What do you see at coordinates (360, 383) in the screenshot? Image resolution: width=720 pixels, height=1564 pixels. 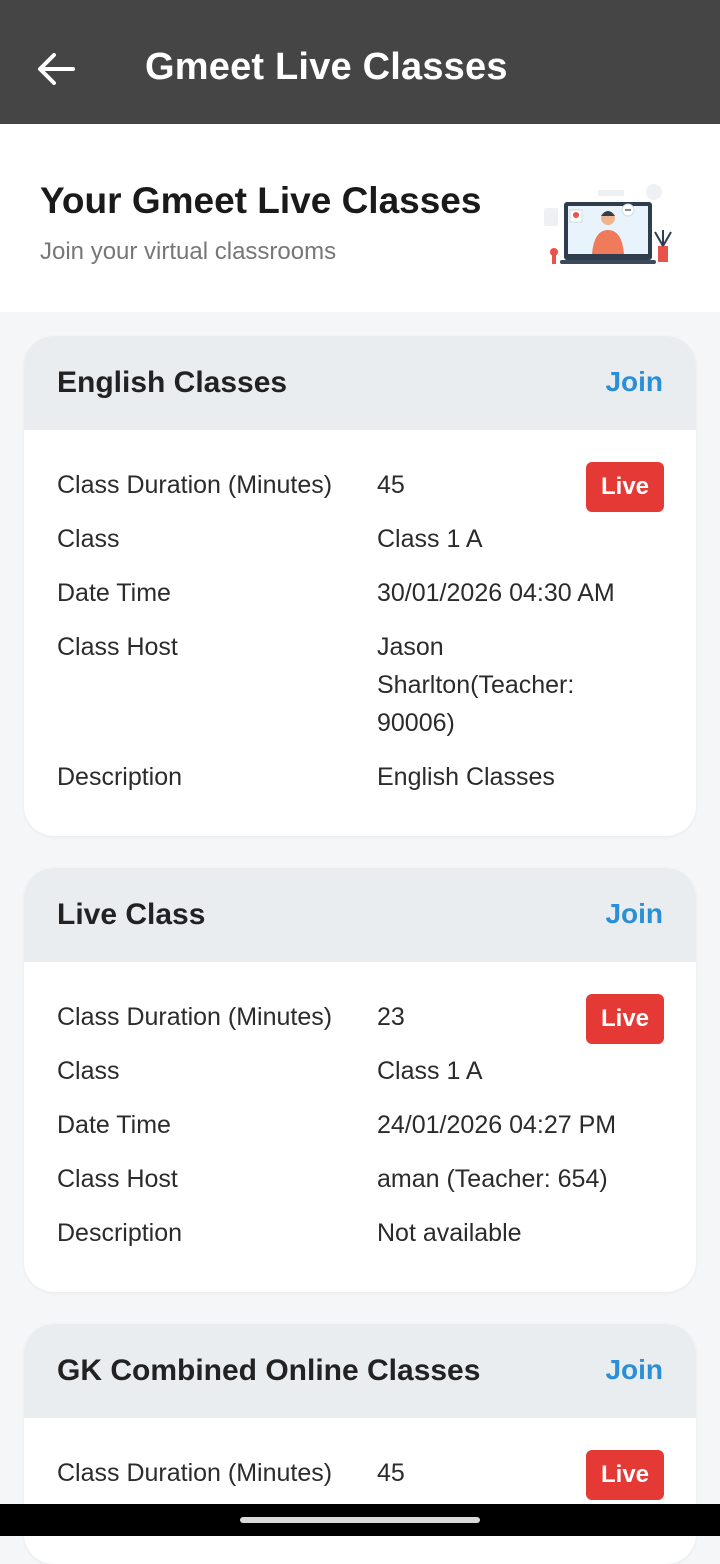 I see `class-card-header: English Classes Join` at bounding box center [360, 383].